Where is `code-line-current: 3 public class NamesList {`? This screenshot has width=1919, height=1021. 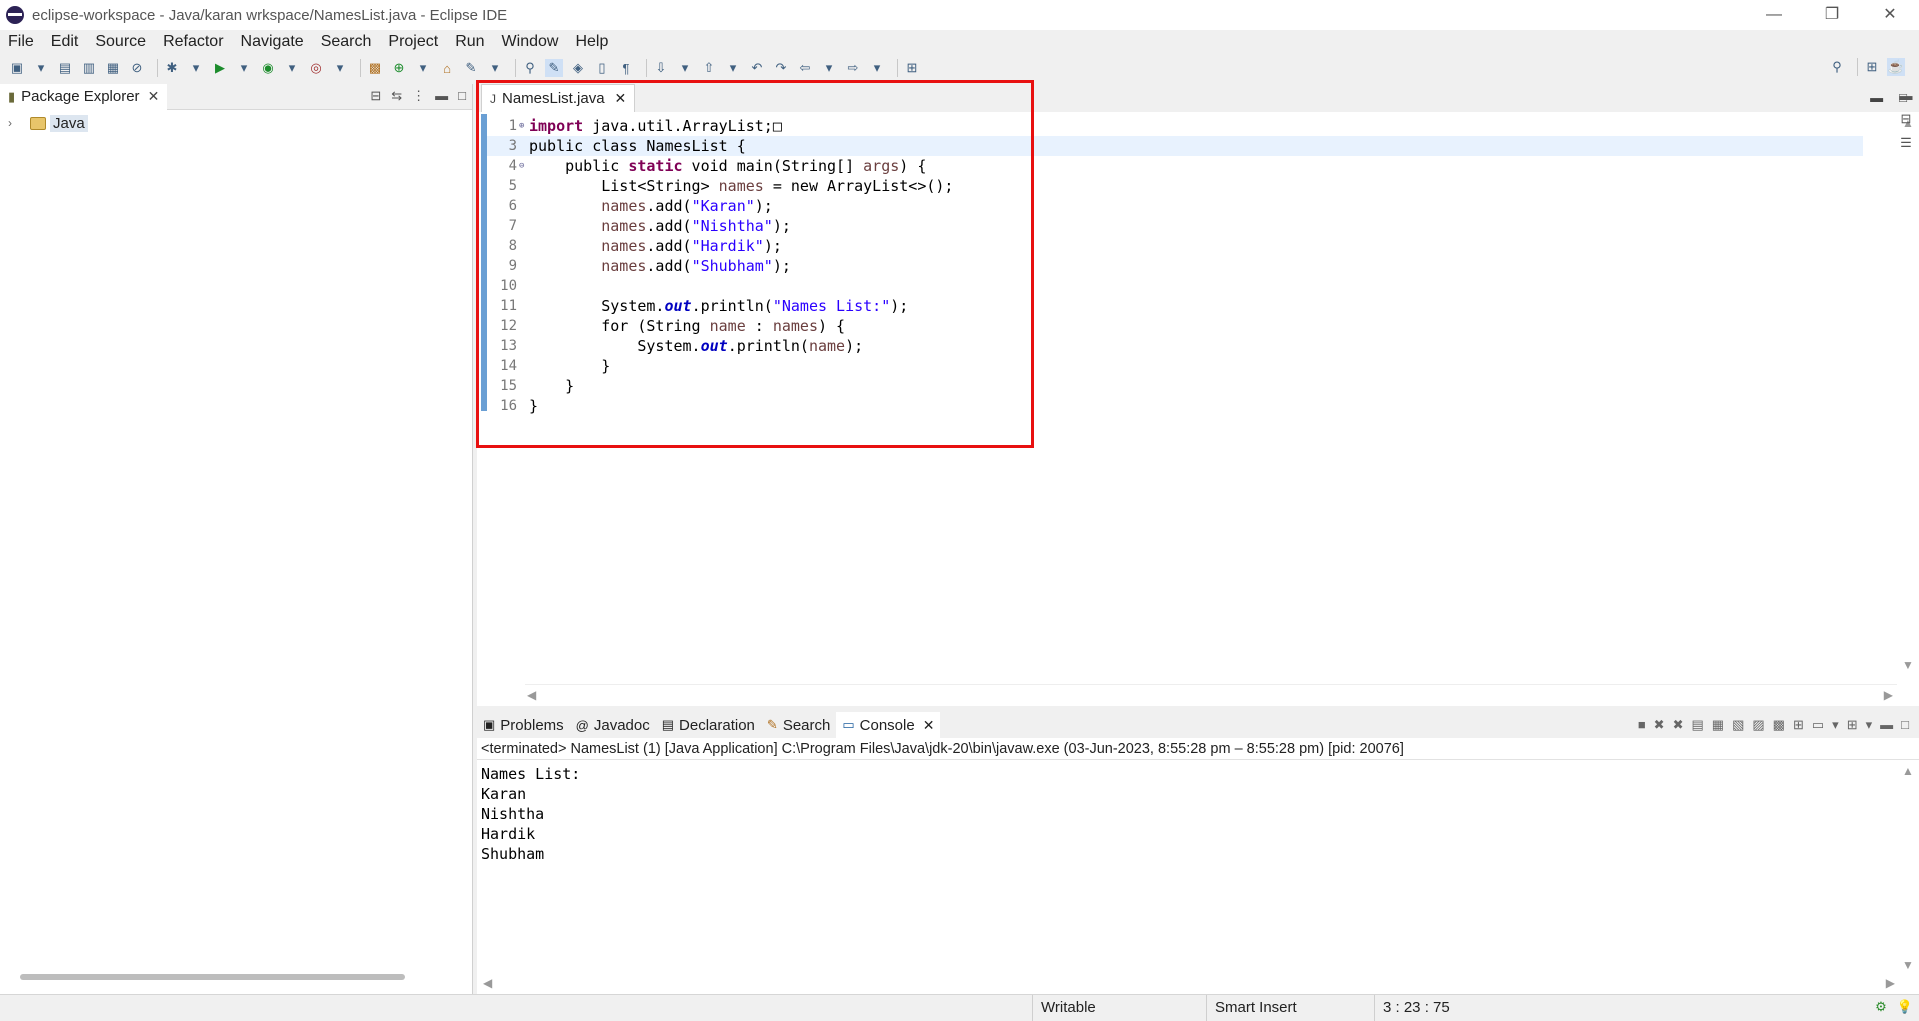 code-line-current: 3 public class NamesList { is located at coordinates (1175, 146).